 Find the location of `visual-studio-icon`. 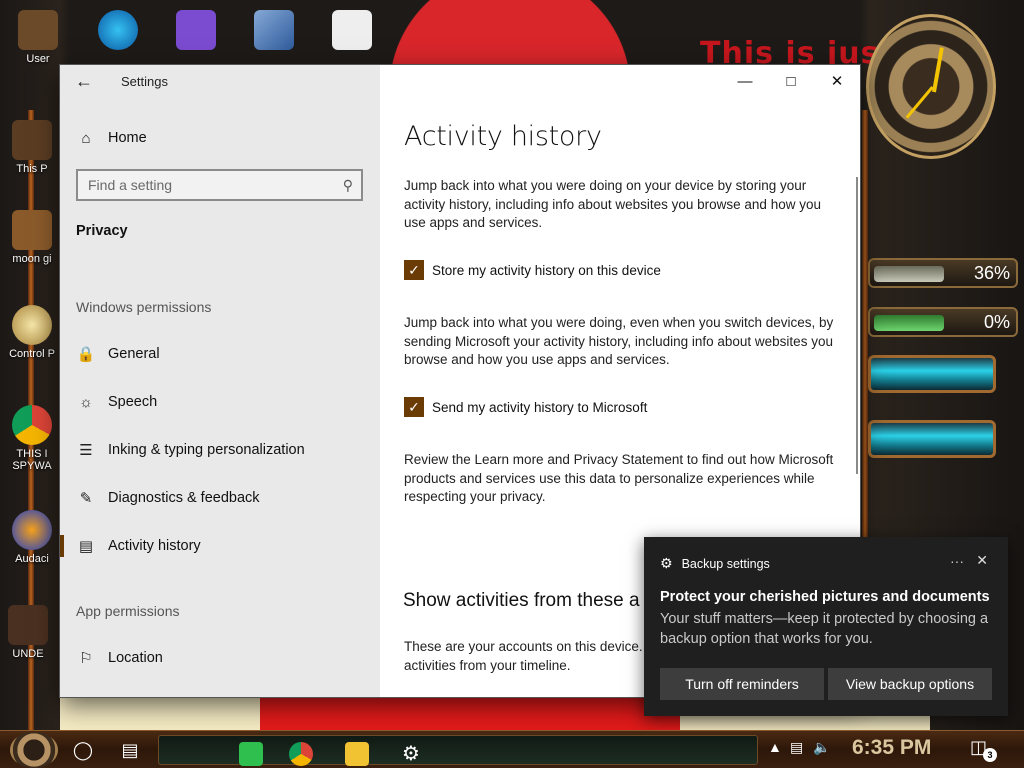

visual-studio-icon is located at coordinates (196, 30).